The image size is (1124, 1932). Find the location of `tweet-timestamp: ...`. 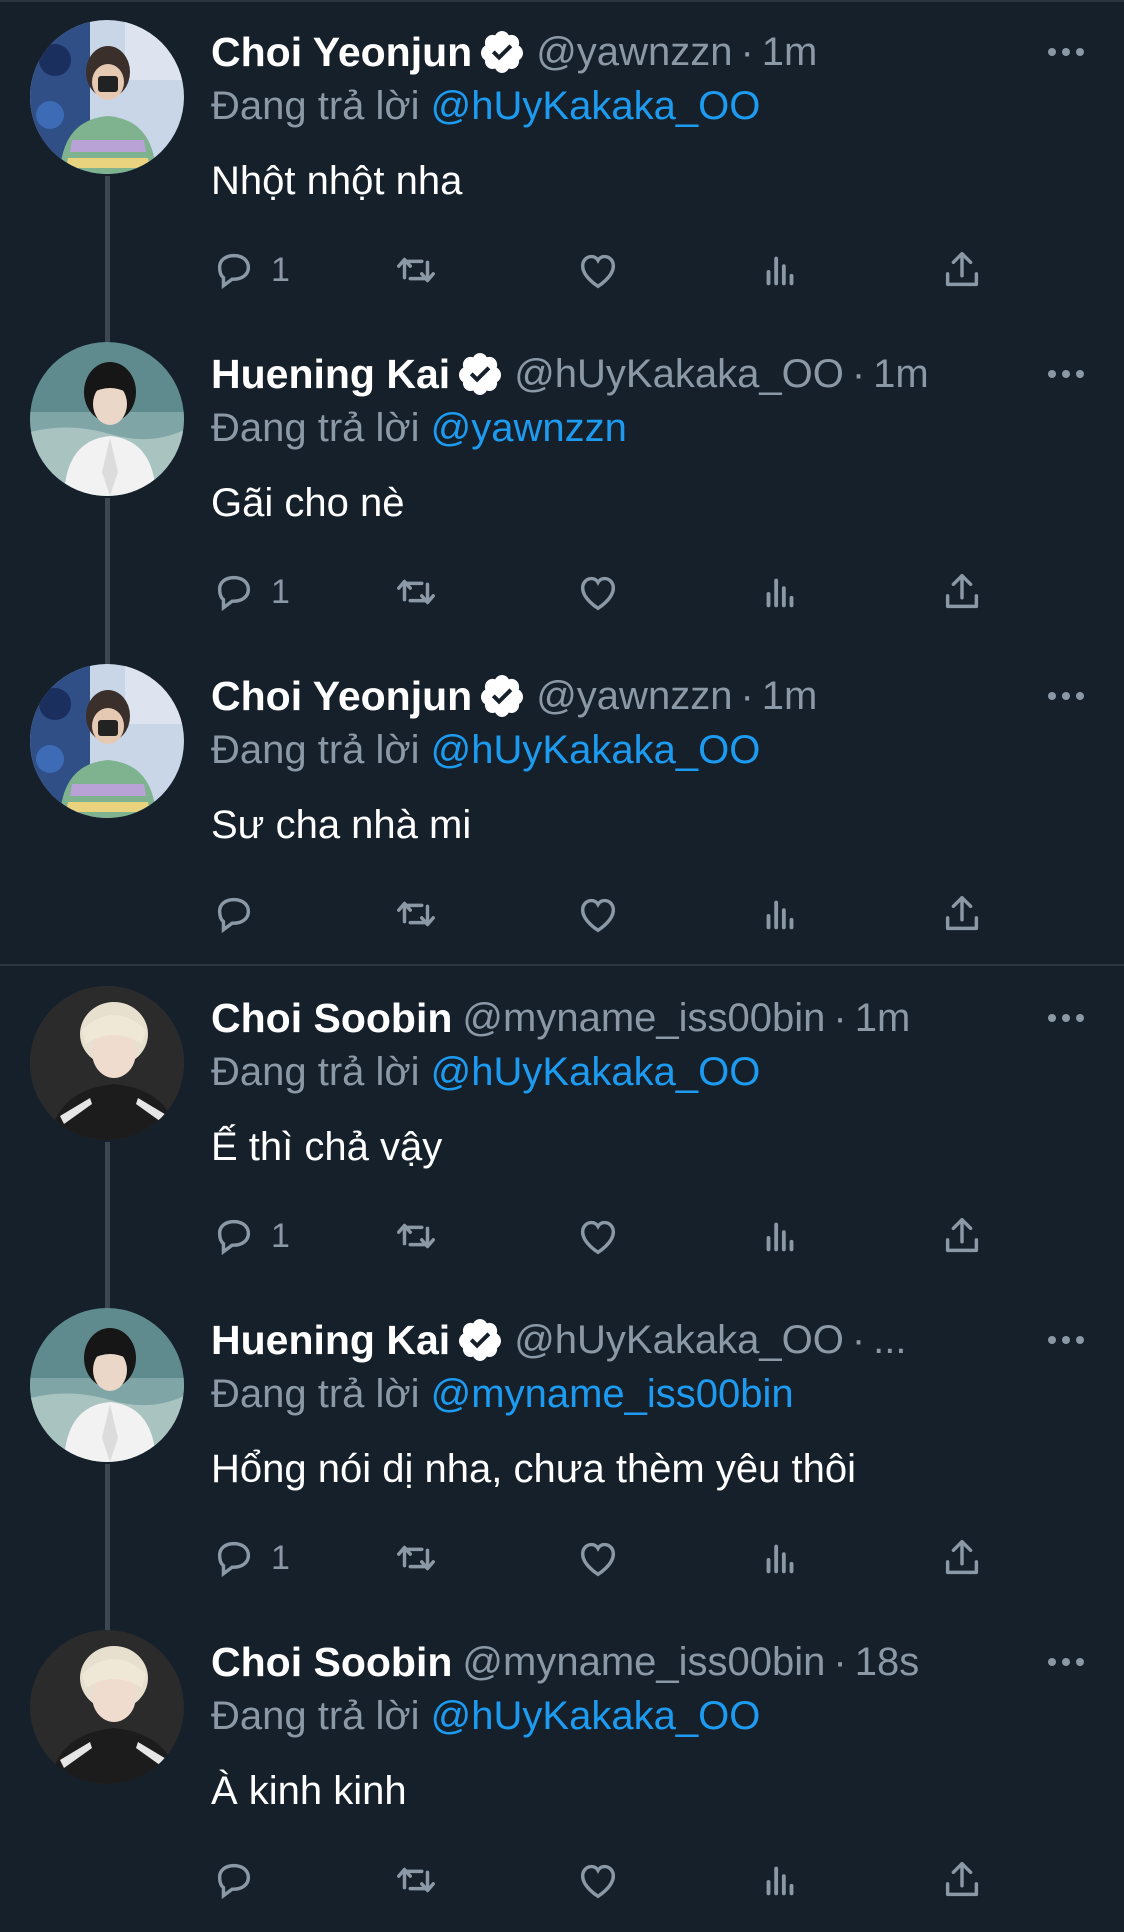

tweet-timestamp: ... is located at coordinates (889, 1340).